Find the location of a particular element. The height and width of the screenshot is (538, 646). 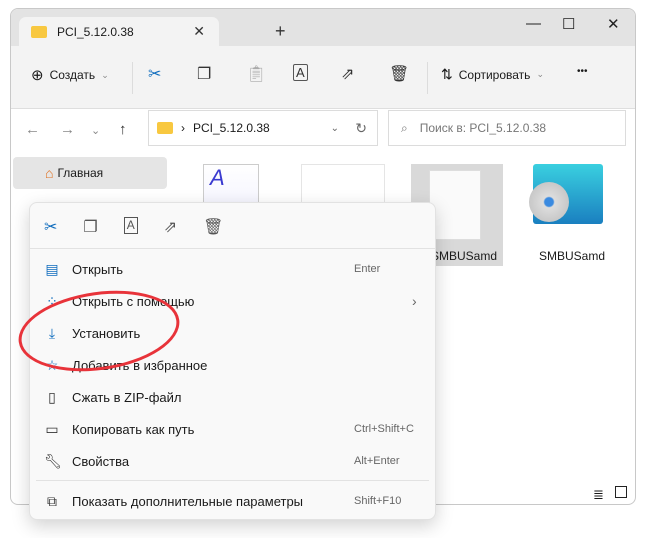

menu-item-favorite: ☆ Добавить в избранное is located at coordinates (232, 365).